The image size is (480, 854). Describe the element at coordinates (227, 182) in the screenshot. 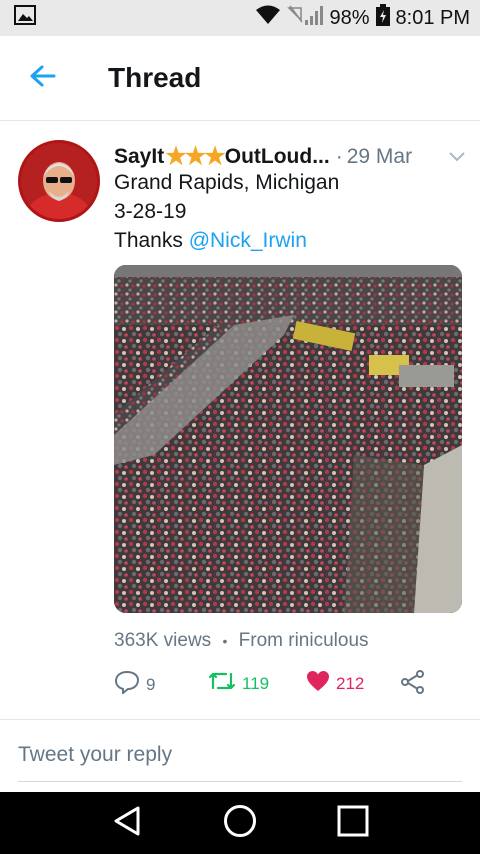

I see `tweet-text-line-1: Grand Rapids, Michigan` at that location.